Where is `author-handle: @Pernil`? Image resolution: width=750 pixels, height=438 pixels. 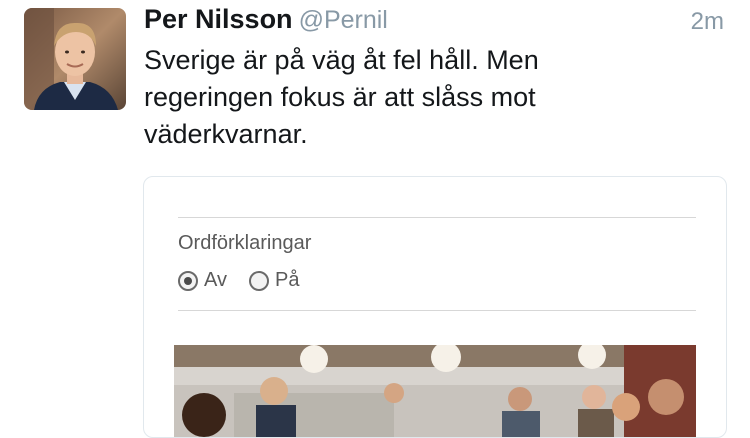 author-handle: @Pernil is located at coordinates (343, 20).